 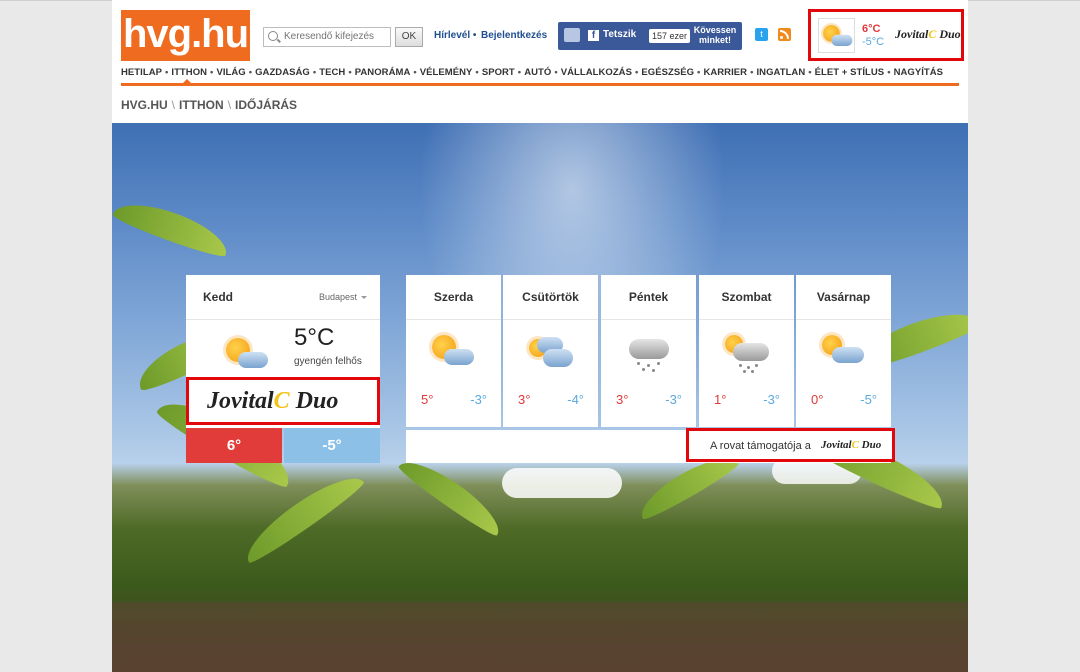 What do you see at coordinates (185, 35) in the screenshot?
I see `hvg-logo: hvg.hu` at bounding box center [185, 35].